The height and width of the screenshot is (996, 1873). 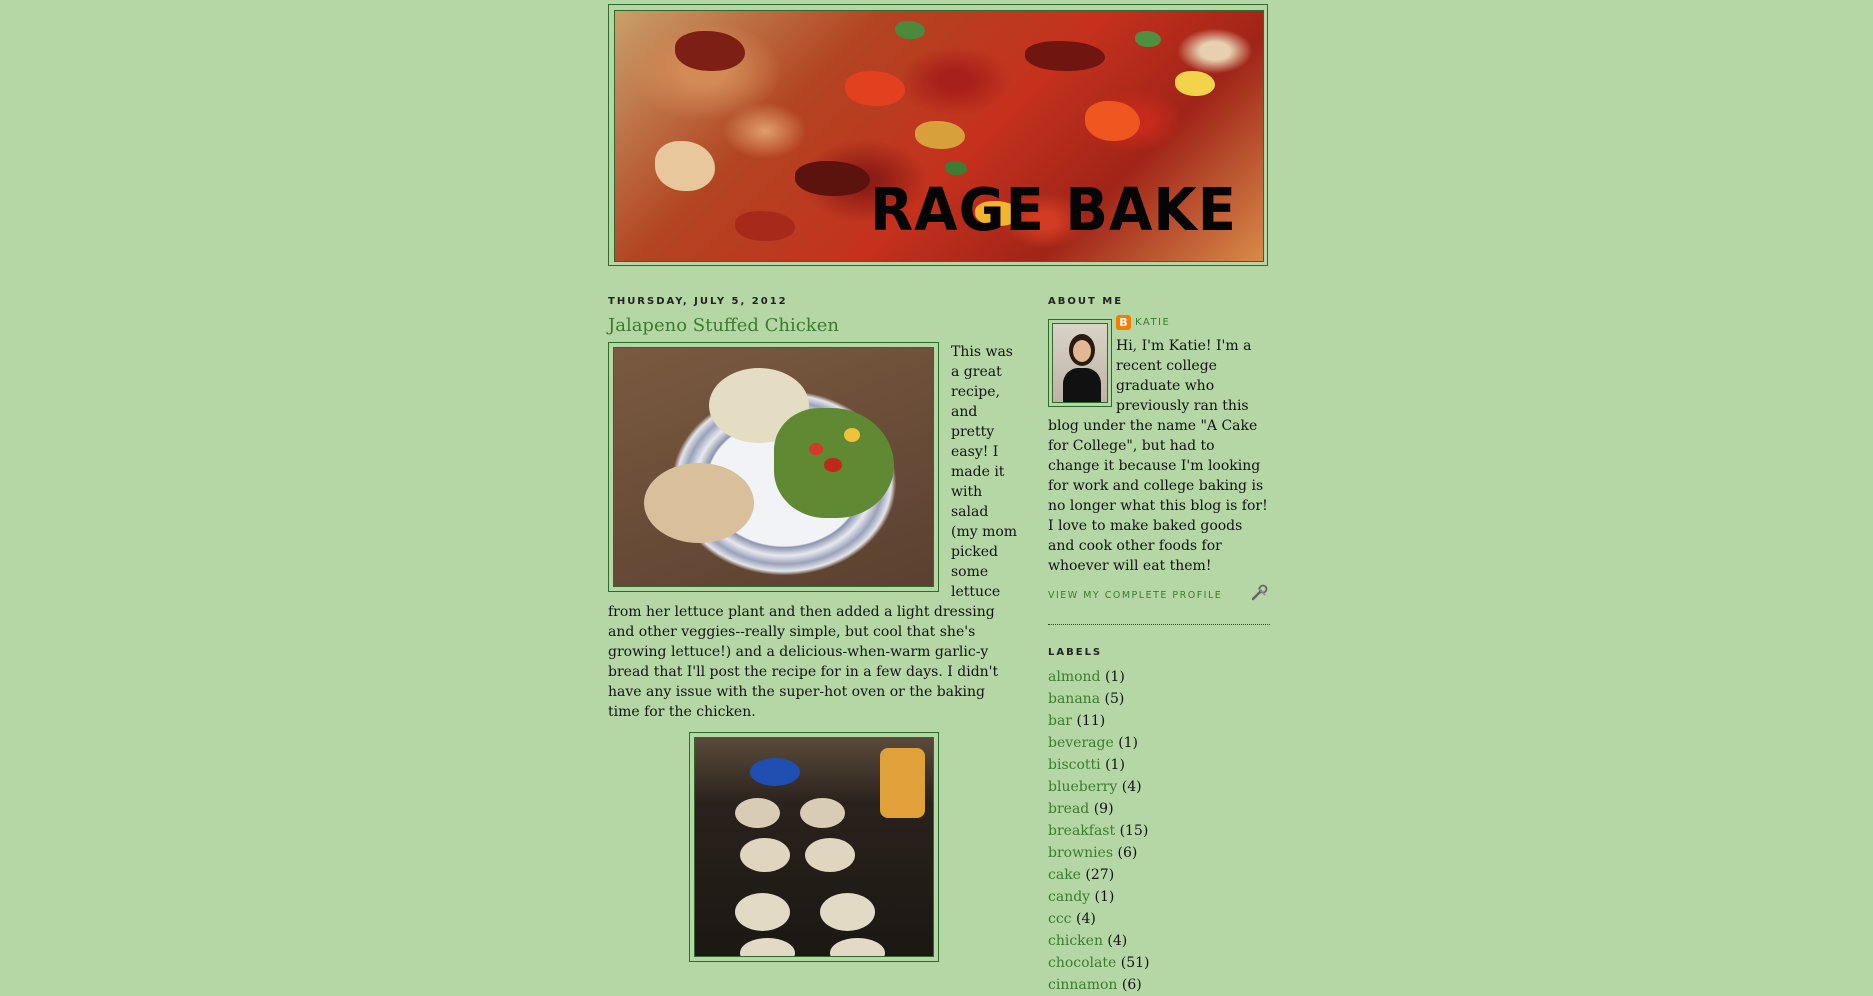 What do you see at coordinates (1060, 721) in the screenshot?
I see `label-link: bar` at bounding box center [1060, 721].